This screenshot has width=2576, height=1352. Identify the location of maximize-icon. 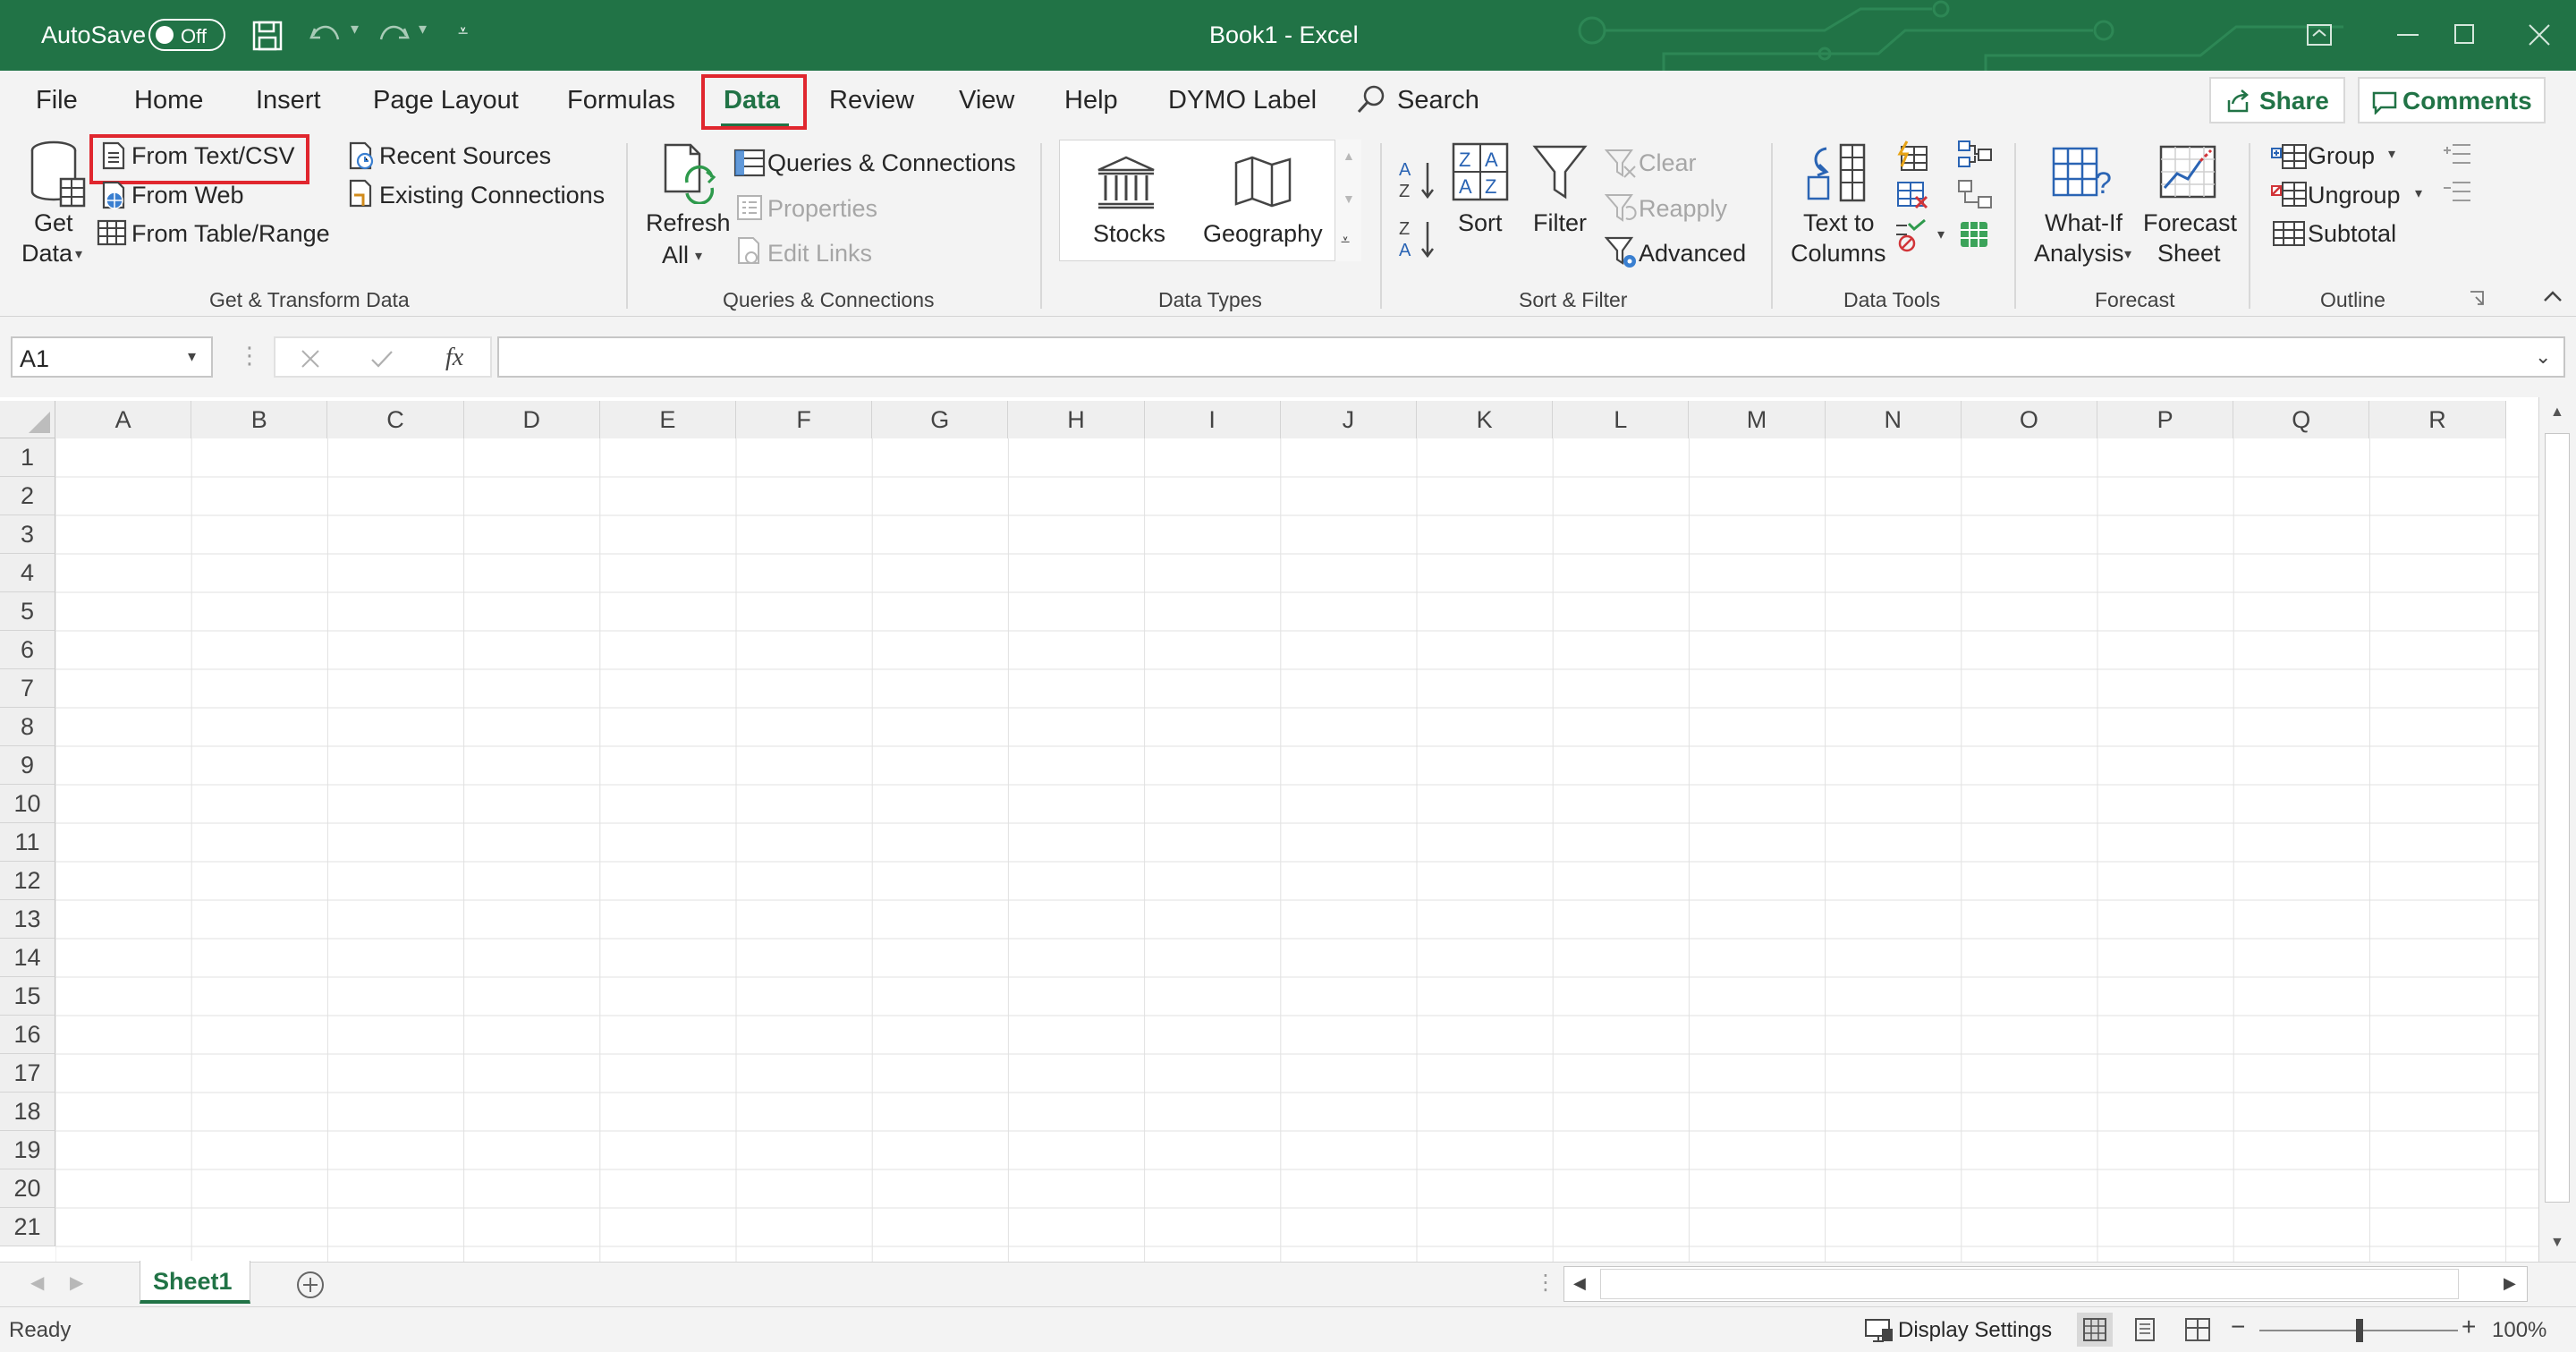
(2464, 34).